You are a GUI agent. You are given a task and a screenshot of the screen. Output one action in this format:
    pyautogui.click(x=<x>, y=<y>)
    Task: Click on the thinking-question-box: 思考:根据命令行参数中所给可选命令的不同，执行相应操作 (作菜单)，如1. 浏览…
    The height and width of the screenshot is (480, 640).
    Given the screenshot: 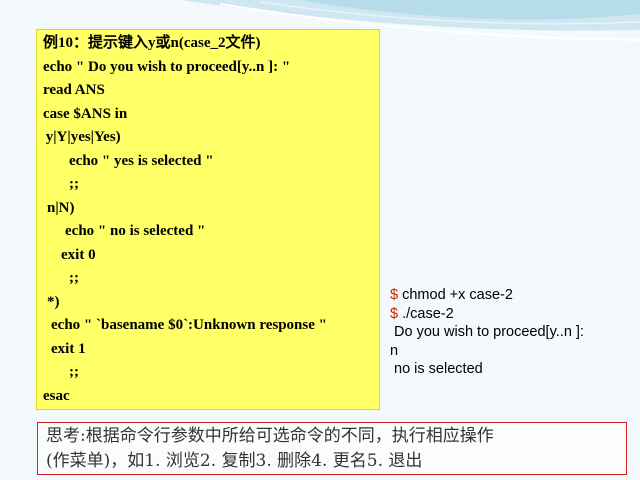 What is the action you would take?
    pyautogui.click(x=332, y=448)
    